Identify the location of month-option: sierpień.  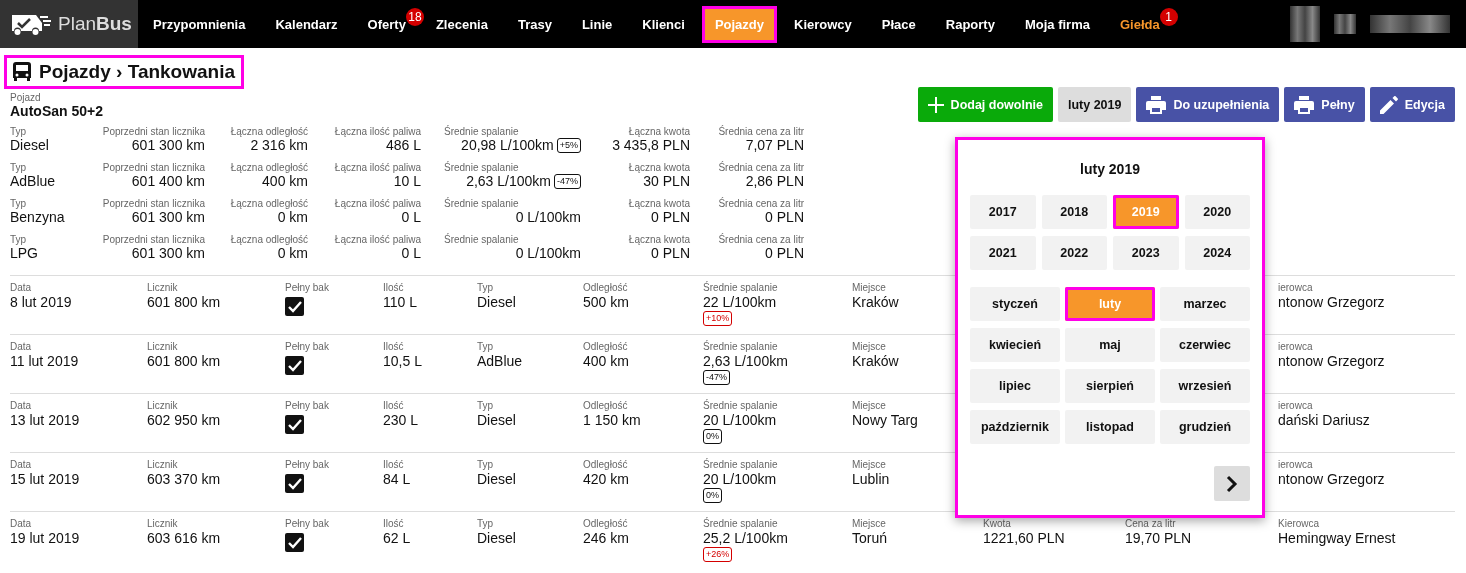
(1110, 386).